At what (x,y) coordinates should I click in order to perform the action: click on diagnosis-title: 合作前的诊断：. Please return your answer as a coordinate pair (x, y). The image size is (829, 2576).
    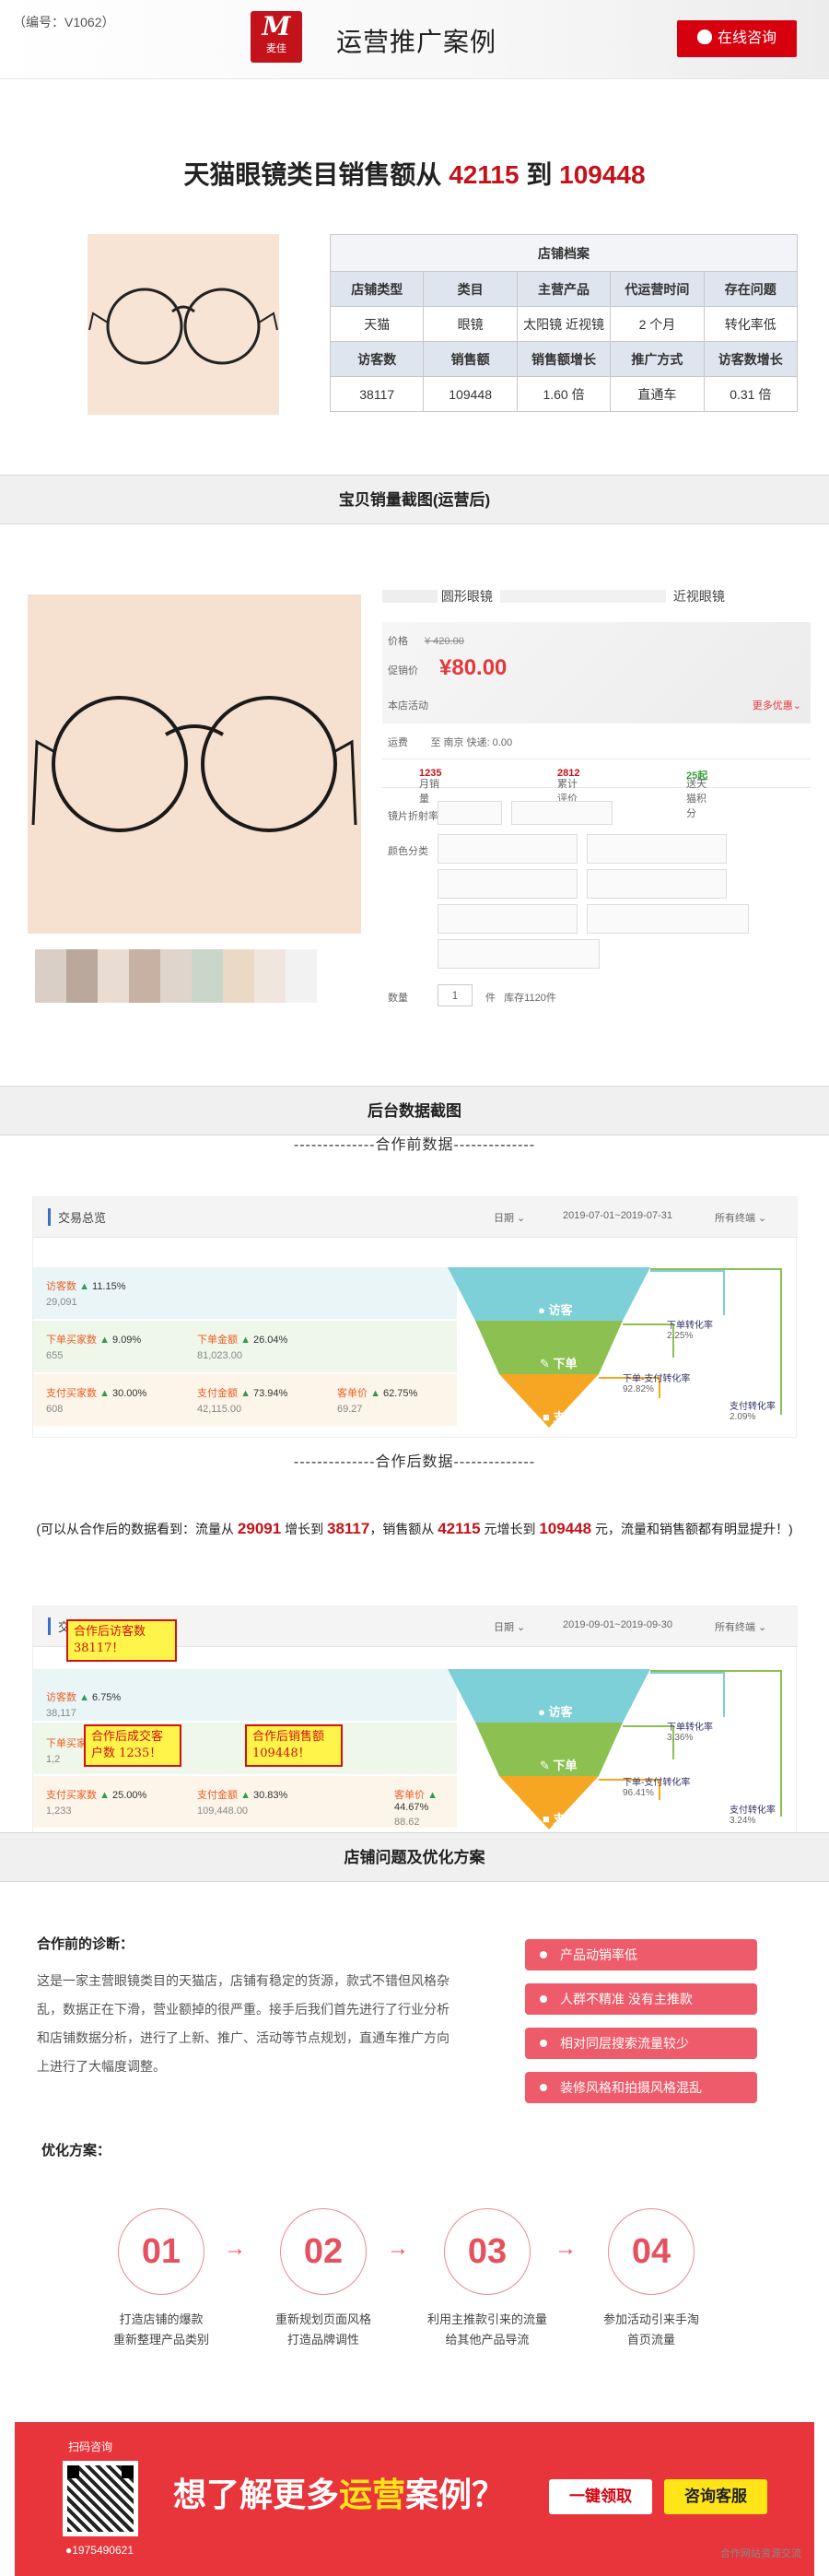
    Looking at the image, I should click on (85, 1944).